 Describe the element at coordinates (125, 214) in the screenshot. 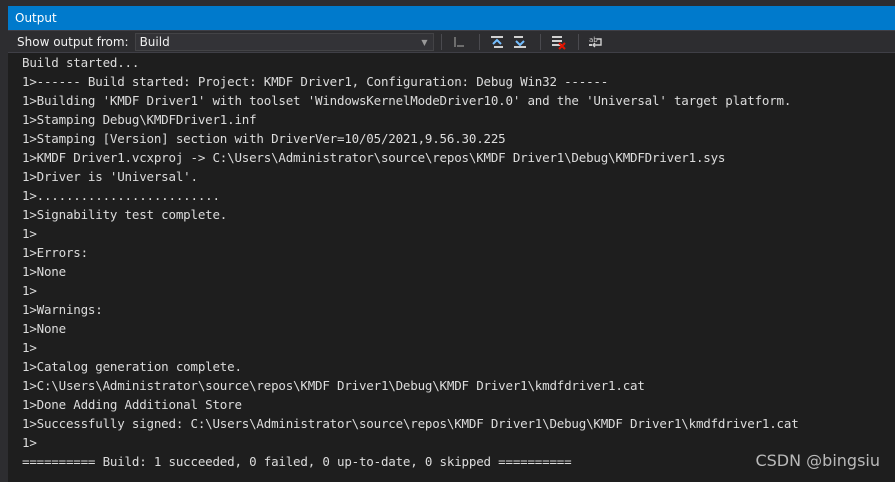

I see `output-line: 1>Signability test complete.` at that location.